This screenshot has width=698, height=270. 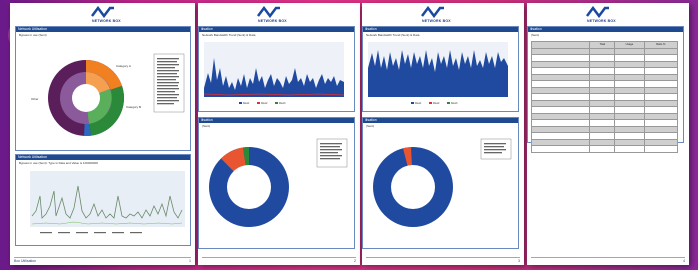 I want to click on usage-table: Total Usage Ratio %, so click(x=604, y=97).